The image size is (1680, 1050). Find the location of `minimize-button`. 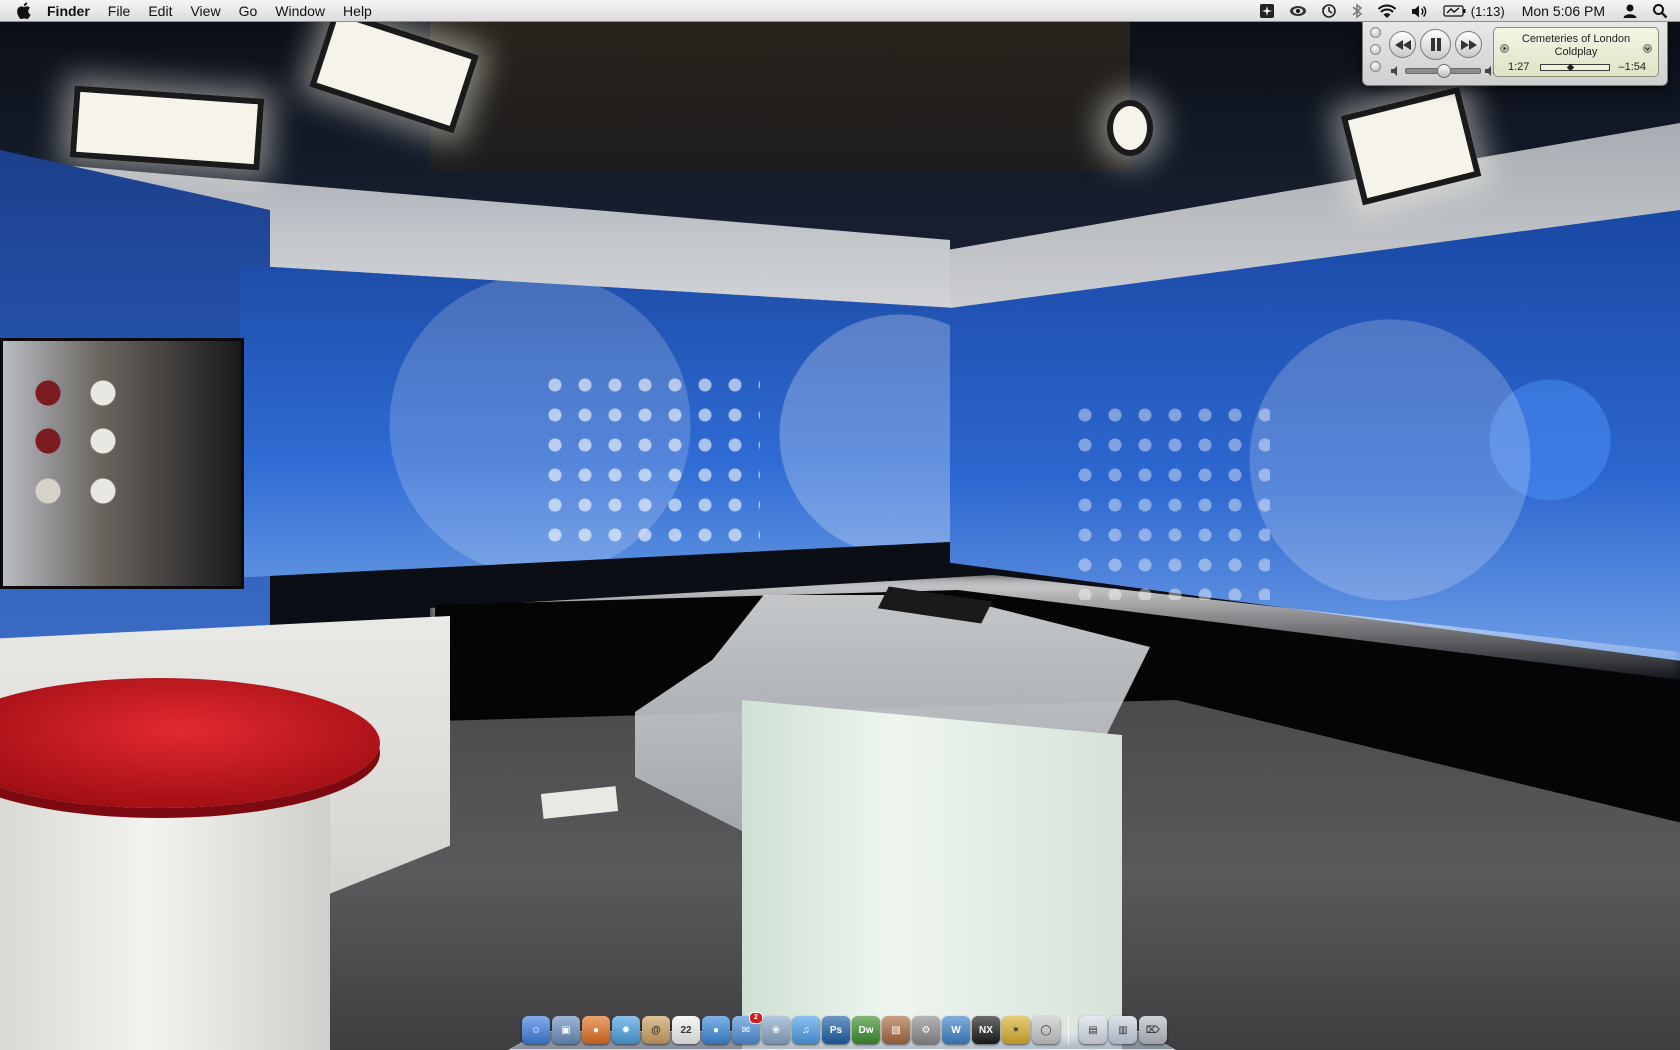

minimize-button is located at coordinates (1375, 49).